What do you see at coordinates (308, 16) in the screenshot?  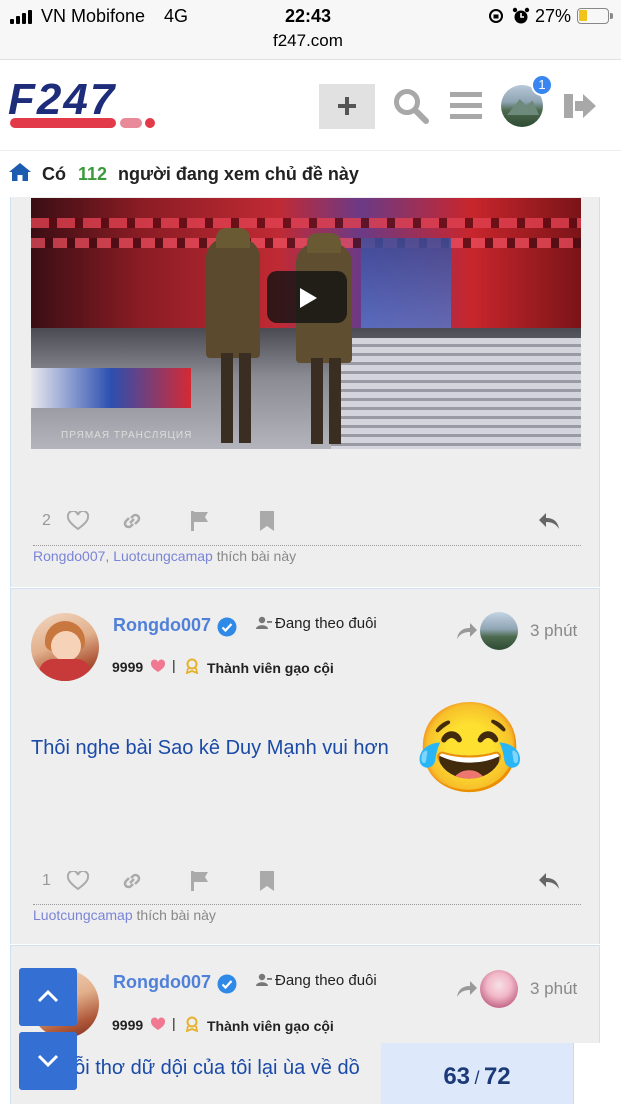 I see `clock: 22:43` at bounding box center [308, 16].